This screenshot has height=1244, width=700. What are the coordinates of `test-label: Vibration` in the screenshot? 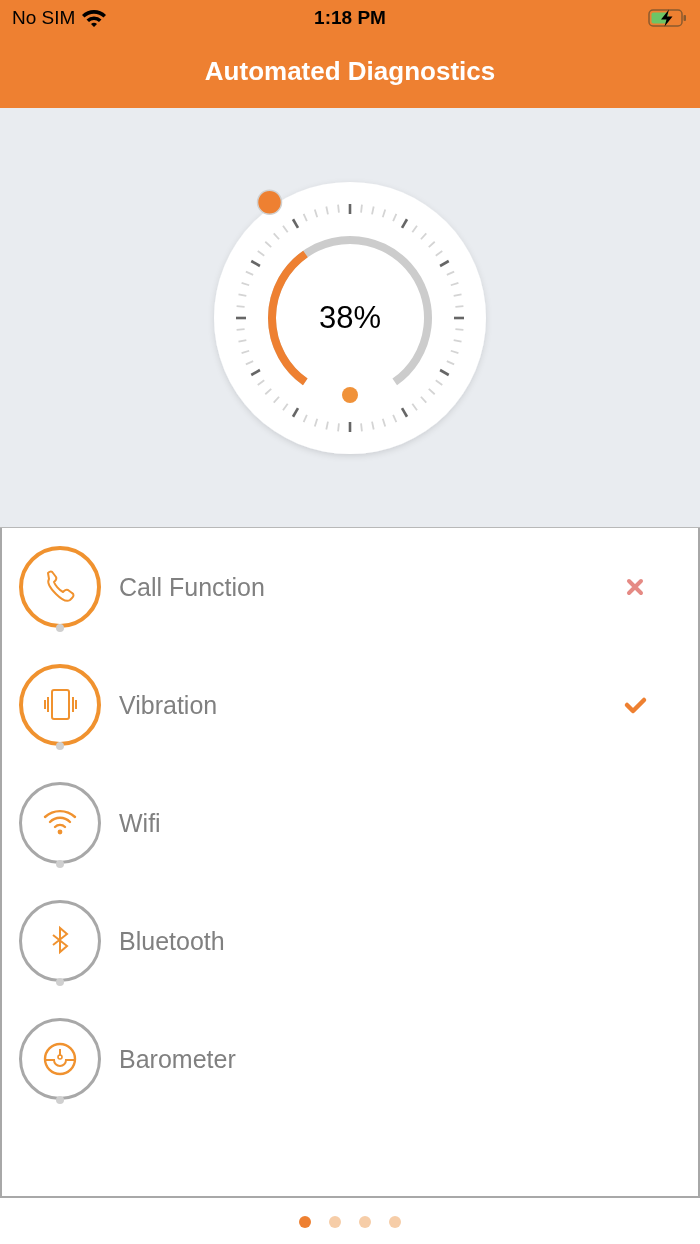 It's located at (169, 705).